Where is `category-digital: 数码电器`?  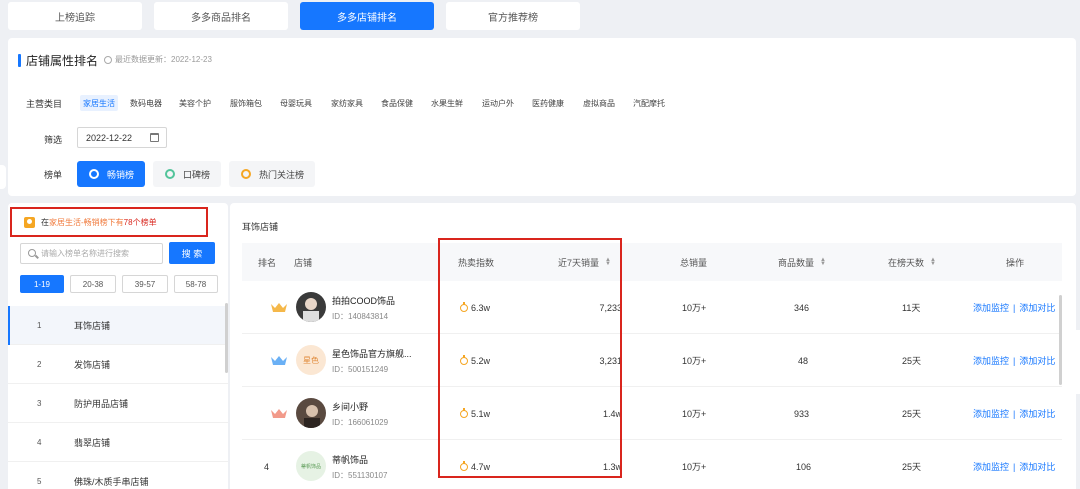 category-digital: 数码电器 is located at coordinates (146, 103).